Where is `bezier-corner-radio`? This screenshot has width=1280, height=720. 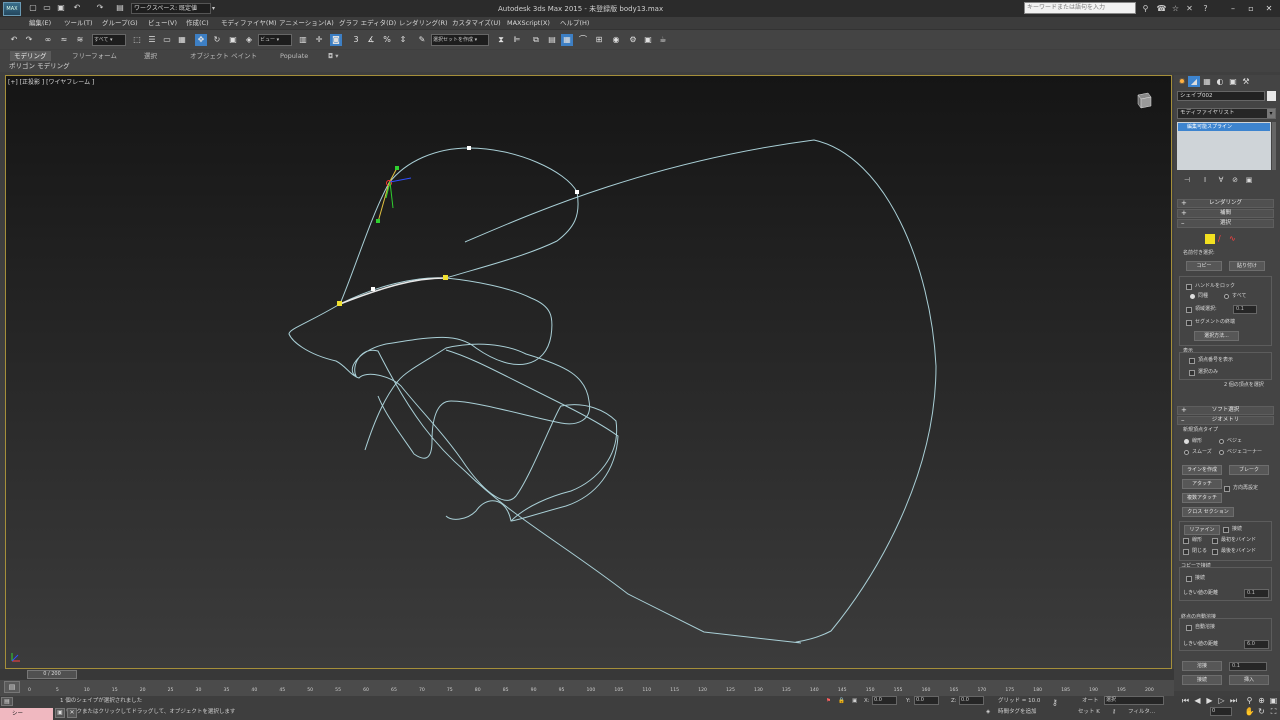 bezier-corner-radio is located at coordinates (1221, 452).